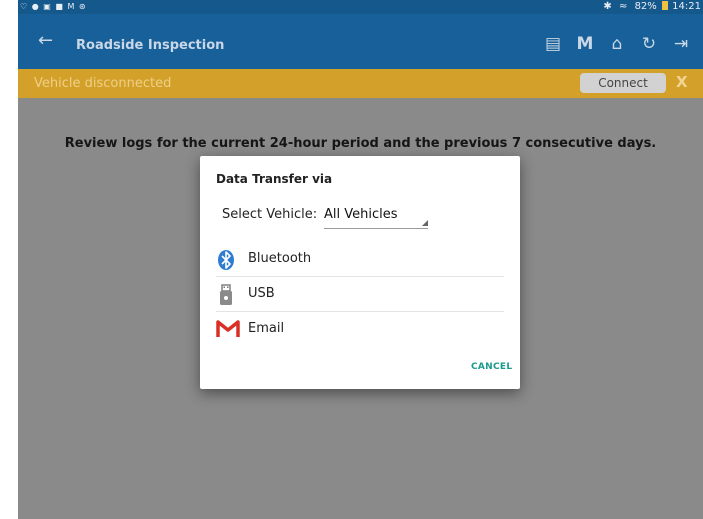 The width and height of the screenshot is (703, 519). Describe the element at coordinates (623, 83) in the screenshot. I see `connect-button: Connect` at that location.